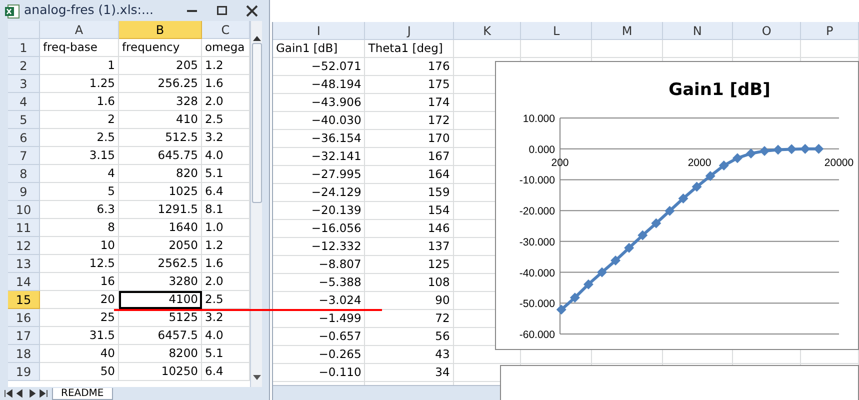 This screenshot has width=859, height=400. What do you see at coordinates (319, 373) in the screenshot?
I see `table-cell: −0.110` at bounding box center [319, 373].